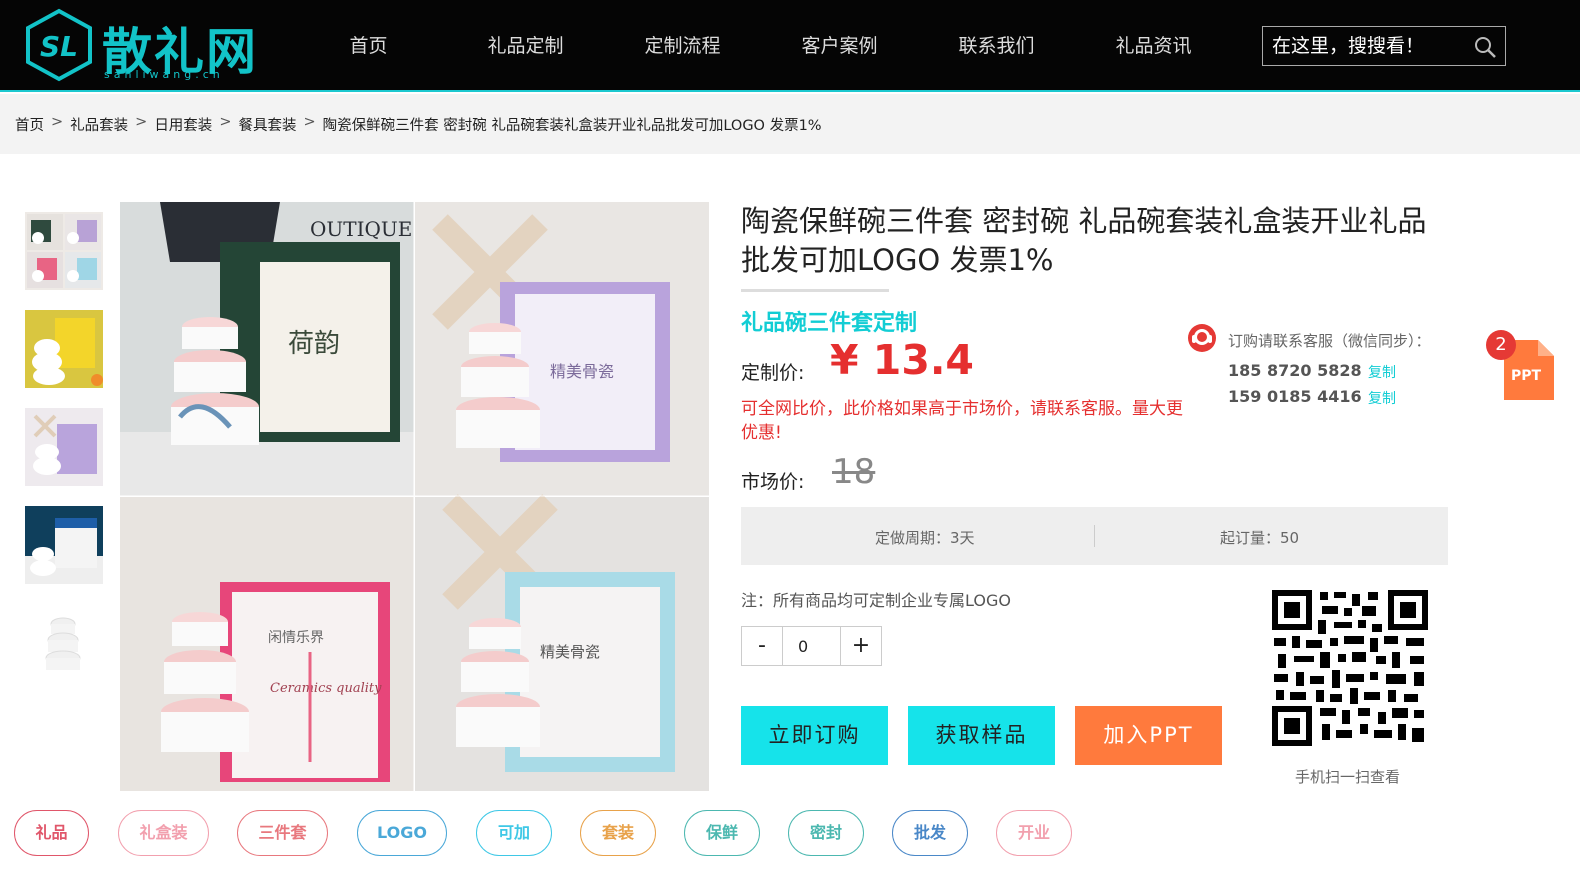  What do you see at coordinates (854, 472) in the screenshot?
I see `market-price: 18` at bounding box center [854, 472].